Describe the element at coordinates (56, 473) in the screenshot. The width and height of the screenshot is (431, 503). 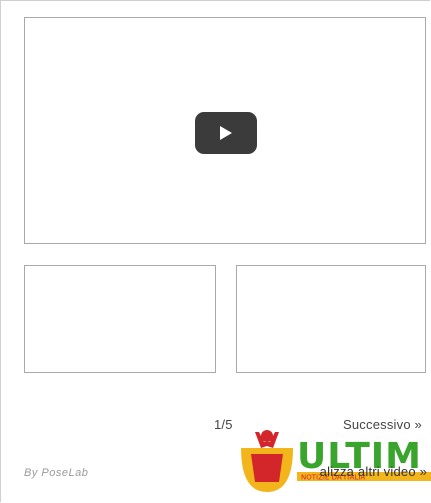
I see `credit-text: By PoseLab` at that location.